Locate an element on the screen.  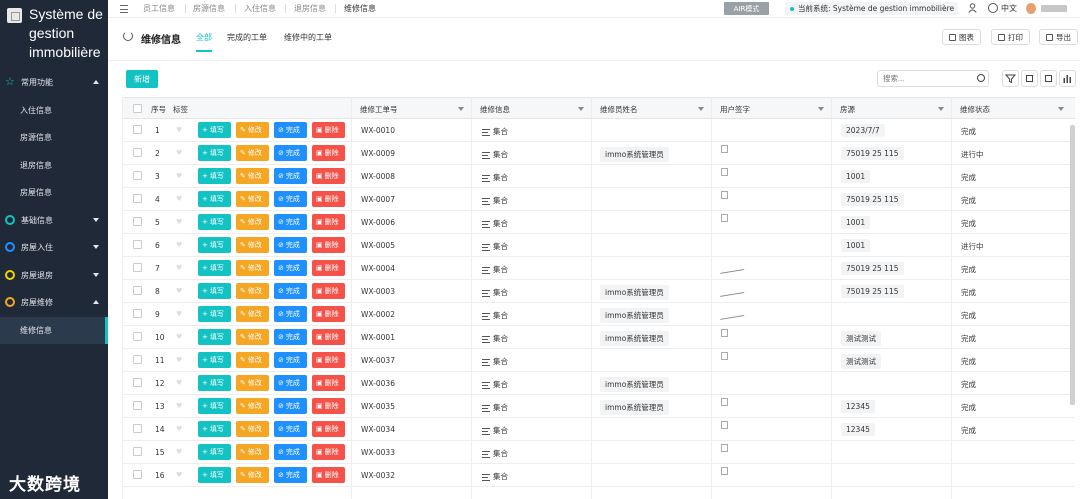
sort-button is located at coordinates (1048, 78).